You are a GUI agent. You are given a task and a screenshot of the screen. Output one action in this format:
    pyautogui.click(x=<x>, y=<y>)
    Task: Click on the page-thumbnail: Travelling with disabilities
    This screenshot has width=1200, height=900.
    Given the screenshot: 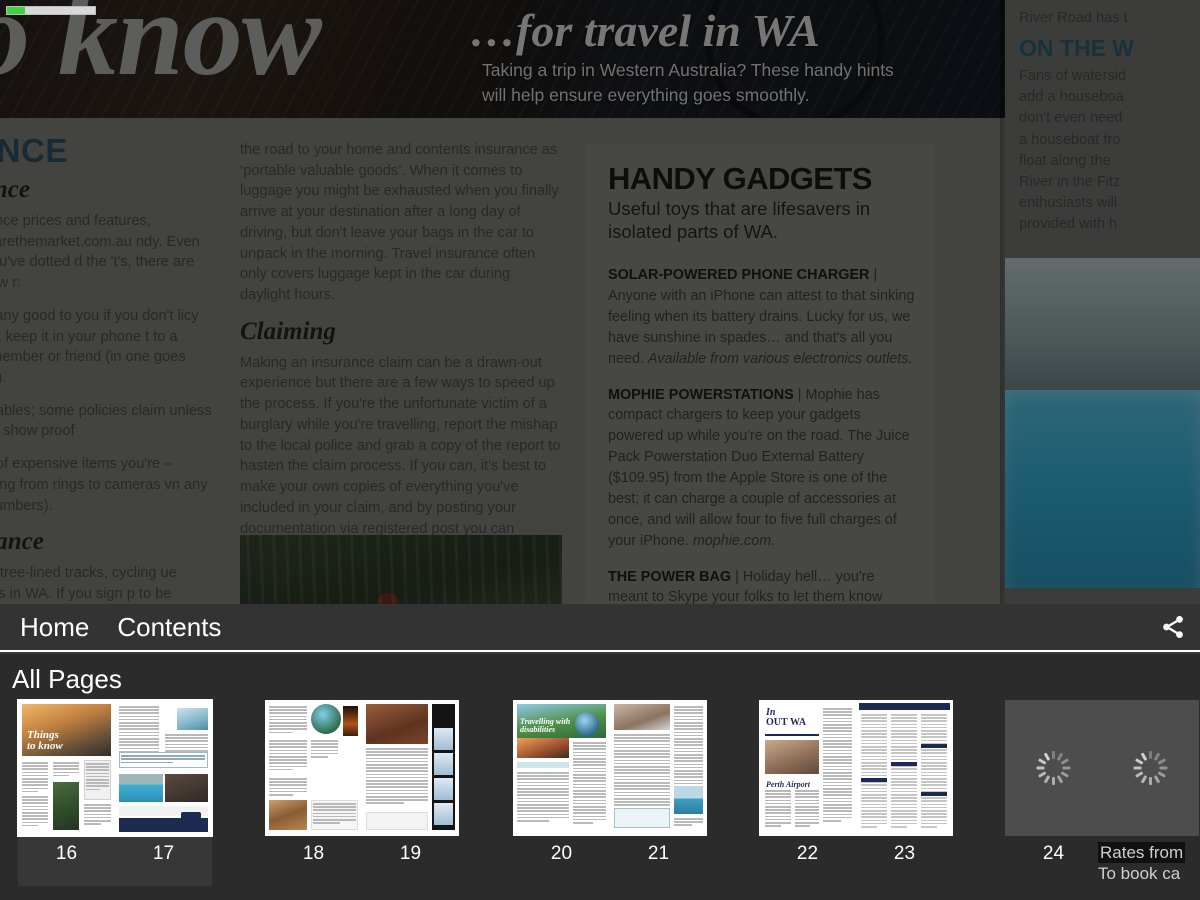 What is the action you would take?
    pyautogui.click(x=561, y=768)
    